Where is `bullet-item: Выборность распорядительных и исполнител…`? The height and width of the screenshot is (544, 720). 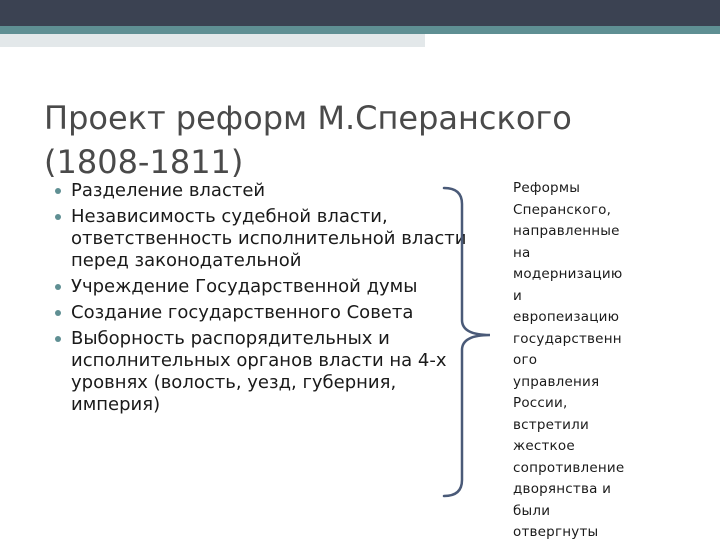 bullet-item: Выборность распорядительных и исполнител… is located at coordinates (262, 372).